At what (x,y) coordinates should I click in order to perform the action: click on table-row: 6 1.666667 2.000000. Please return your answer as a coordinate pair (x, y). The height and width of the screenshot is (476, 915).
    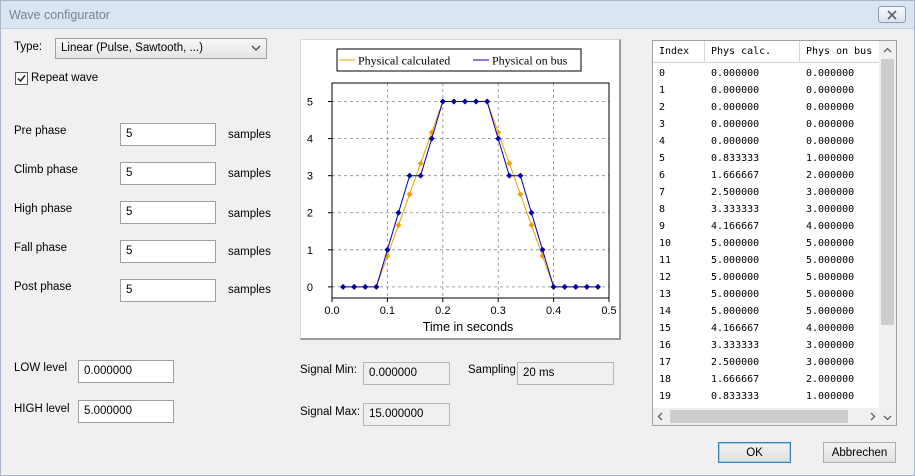
    Looking at the image, I should click on (767, 176).